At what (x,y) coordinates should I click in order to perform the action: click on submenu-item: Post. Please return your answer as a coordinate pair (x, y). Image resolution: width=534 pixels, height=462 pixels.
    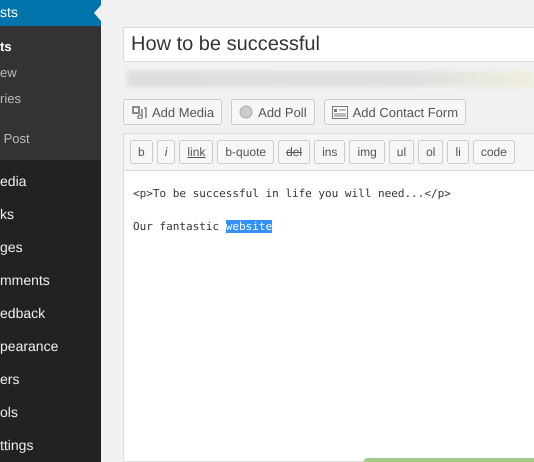
    Looking at the image, I should click on (50, 139).